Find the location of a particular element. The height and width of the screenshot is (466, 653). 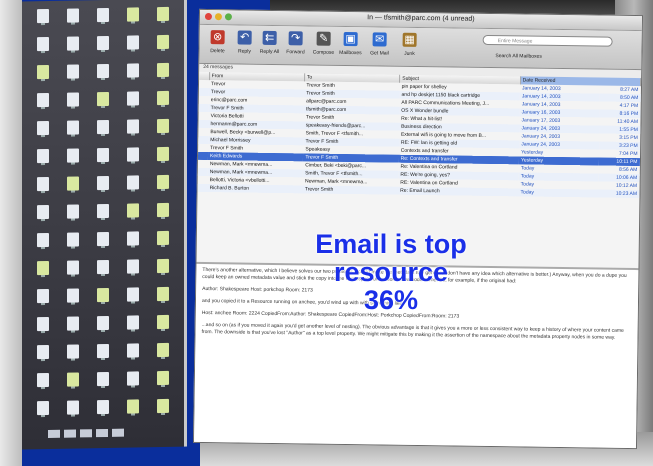

get-mail-button: ✉ Get Mail is located at coordinates (379, 44).